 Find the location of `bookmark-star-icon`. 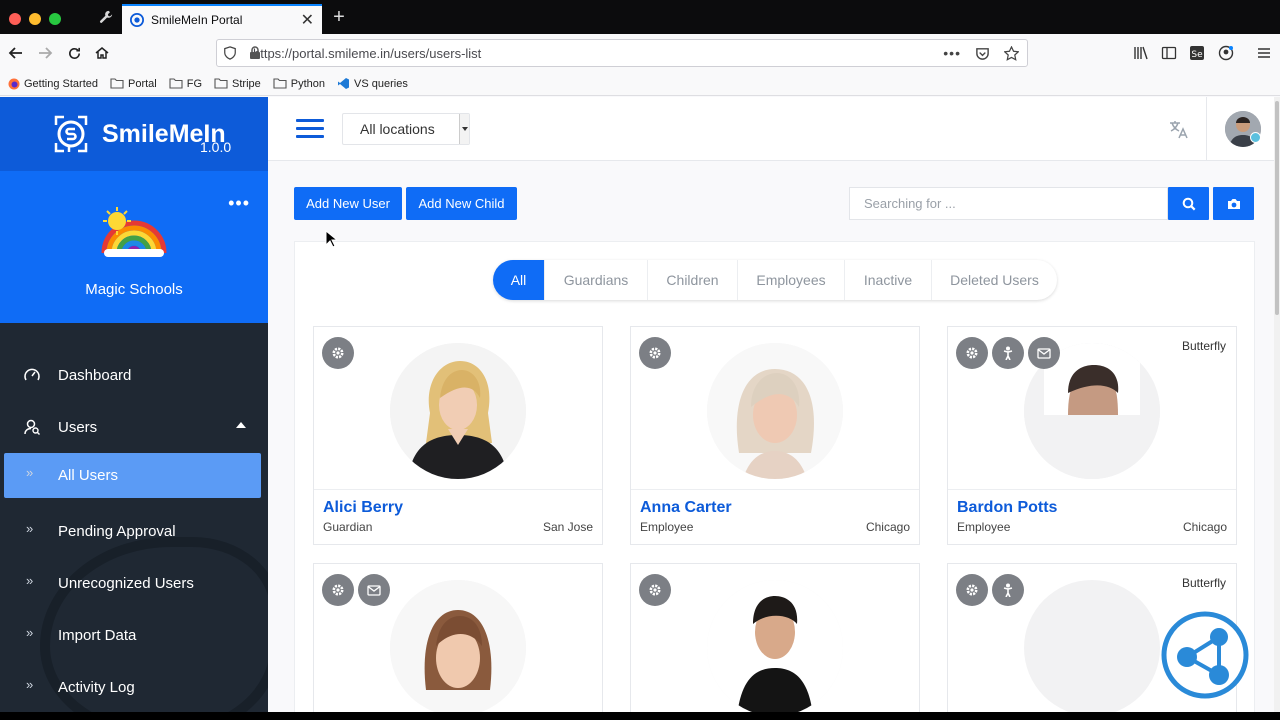

bookmark-star-icon is located at coordinates (1011, 53).